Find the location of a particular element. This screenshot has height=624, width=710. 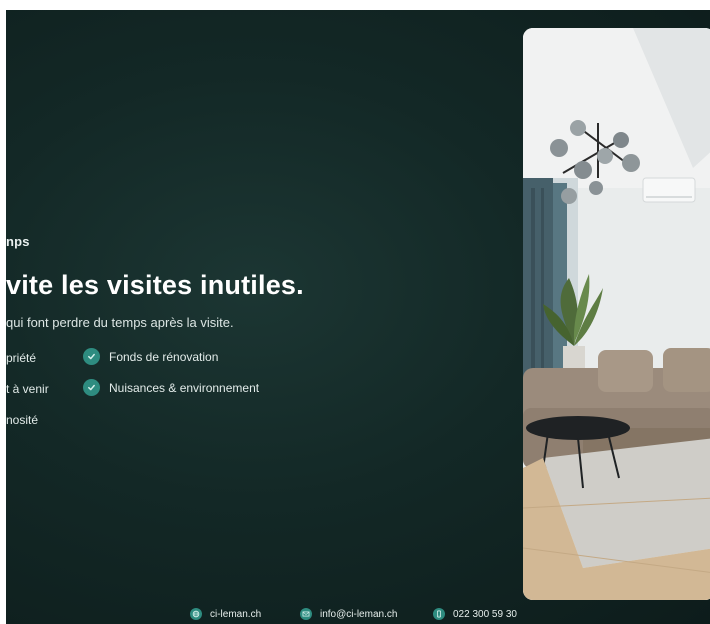

feature-right-2: Nuisances & environnement is located at coordinates (171, 387).